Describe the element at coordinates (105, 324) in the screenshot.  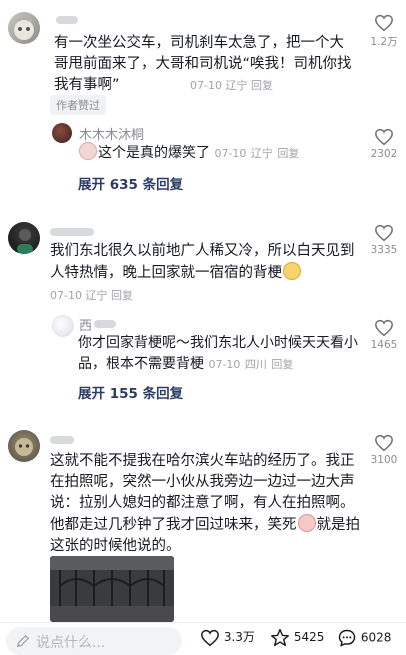
I see `username-blur` at that location.